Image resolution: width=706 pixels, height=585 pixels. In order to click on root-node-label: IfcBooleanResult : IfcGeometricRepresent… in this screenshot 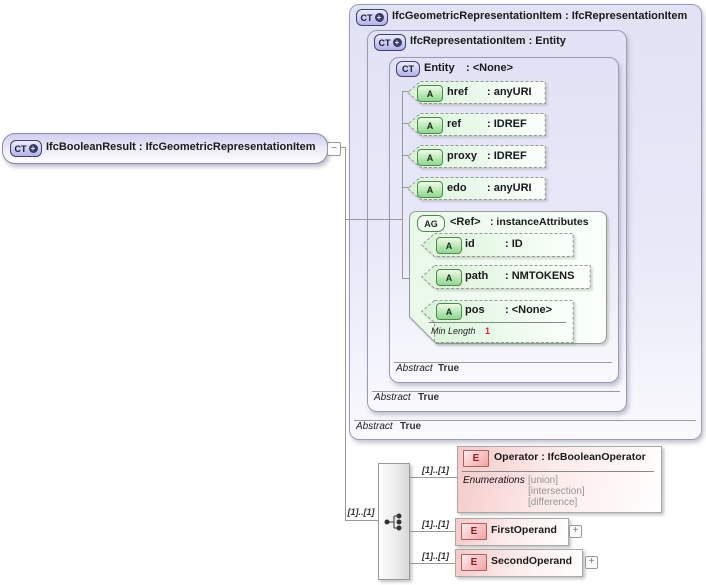, I will do `click(181, 147)`.